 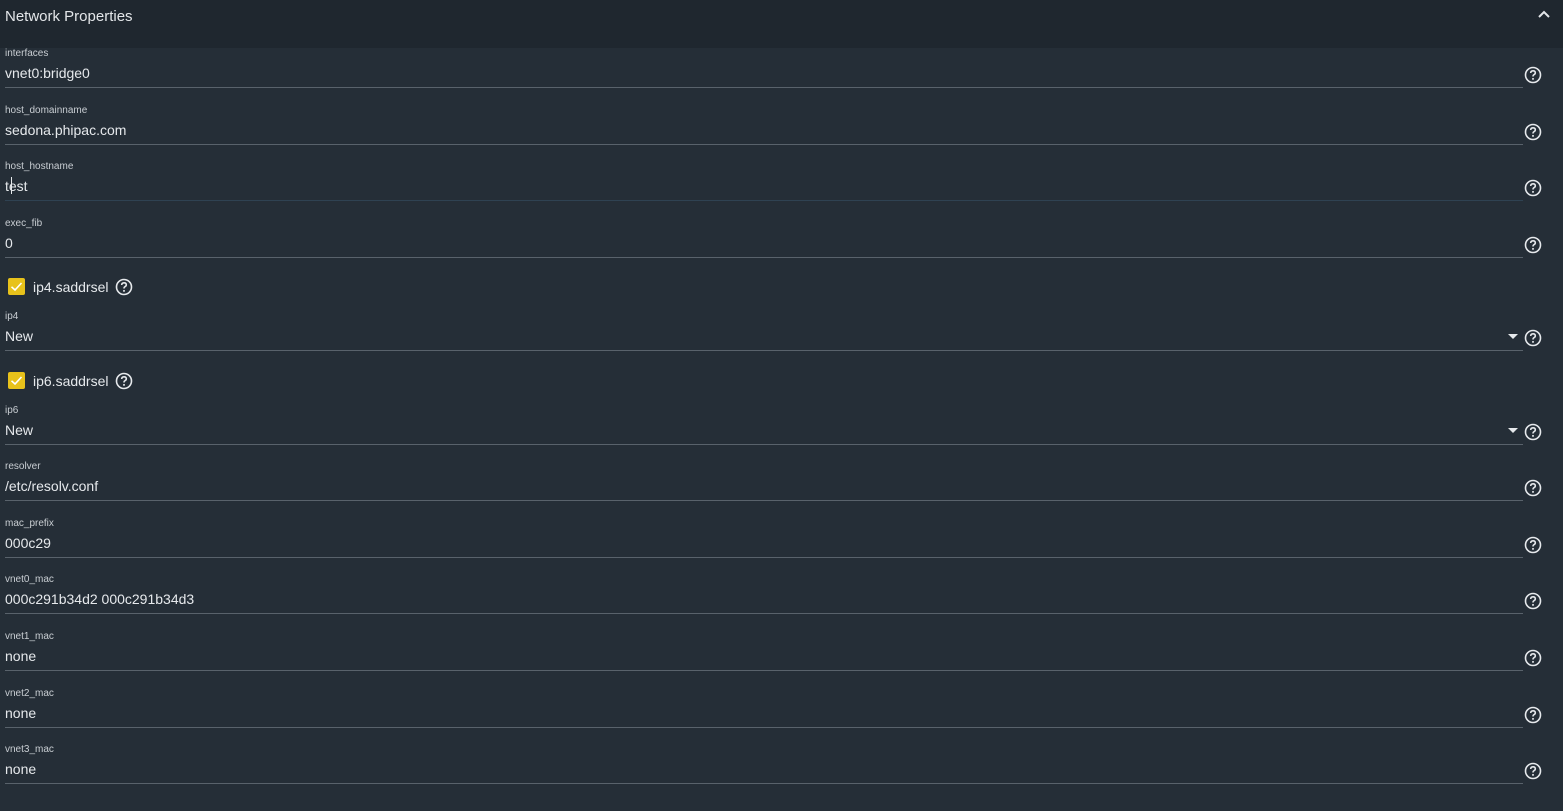 What do you see at coordinates (752, 73) in the screenshot?
I see `interfaces-input` at bounding box center [752, 73].